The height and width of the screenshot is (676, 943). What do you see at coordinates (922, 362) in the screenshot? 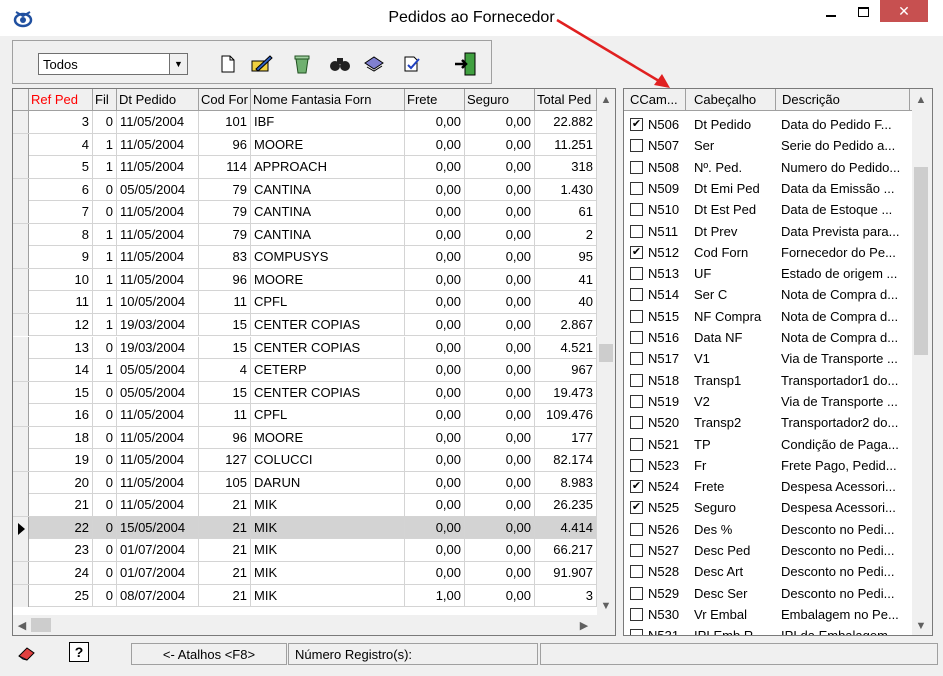
I see `fields-vertical-scrollbar: ▲ ▼` at bounding box center [922, 362].